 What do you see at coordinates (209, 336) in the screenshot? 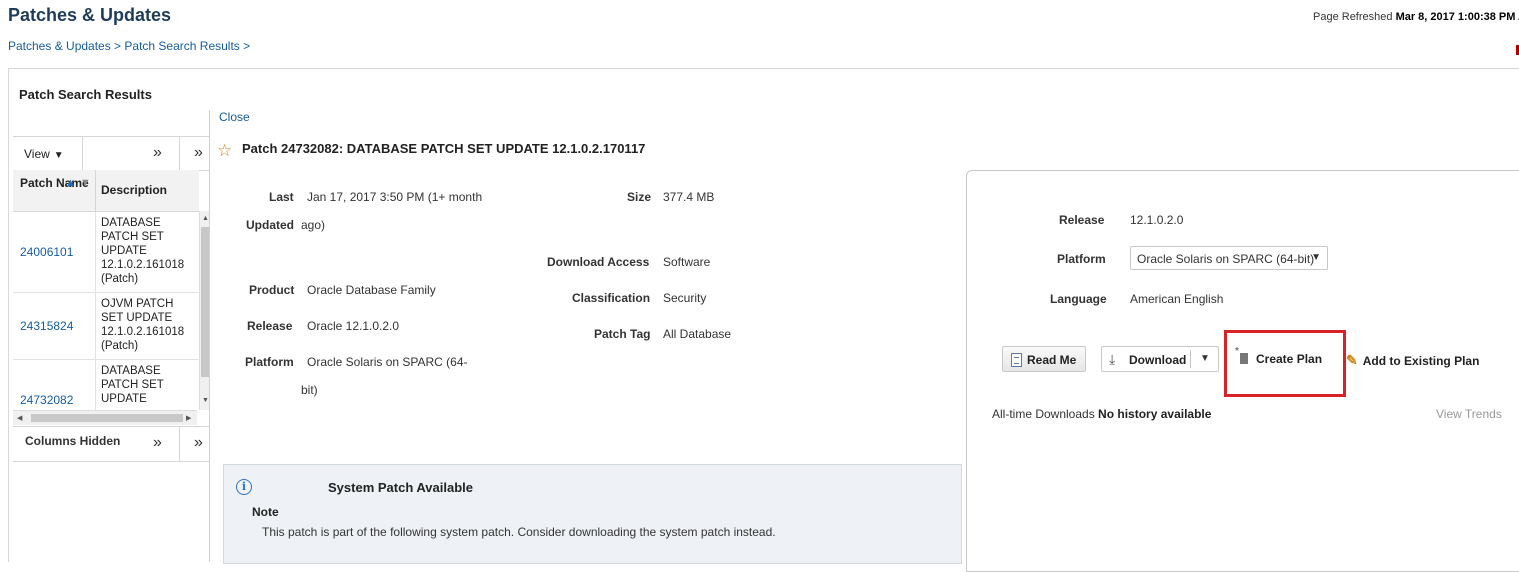
I see `pane-splitter` at bounding box center [209, 336].